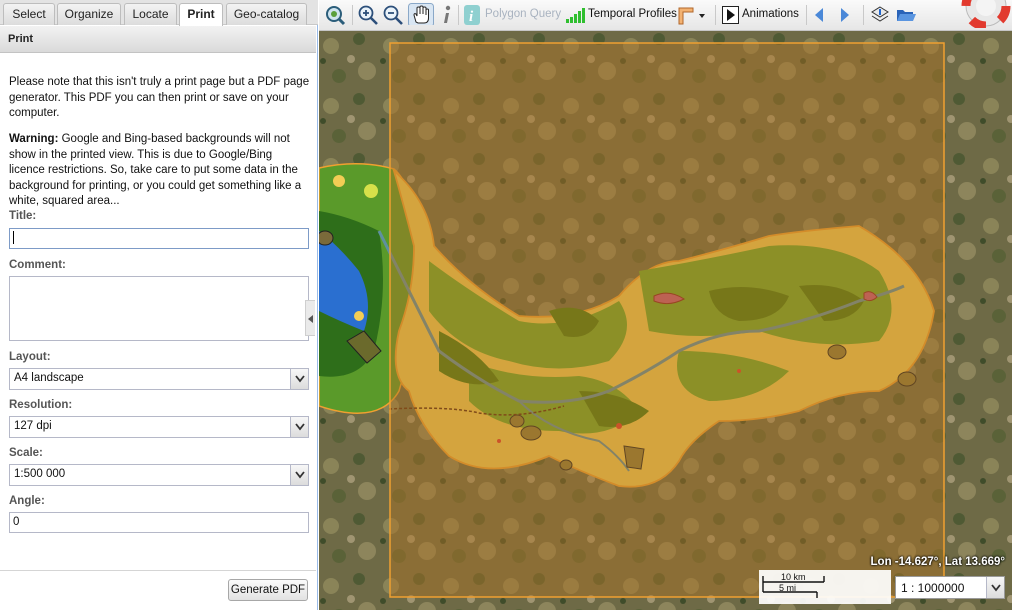 Image resolution: width=1012 pixels, height=610 pixels. Describe the element at coordinates (788, 588) in the screenshot. I see `scale-mi-label: 5 mi` at that location.